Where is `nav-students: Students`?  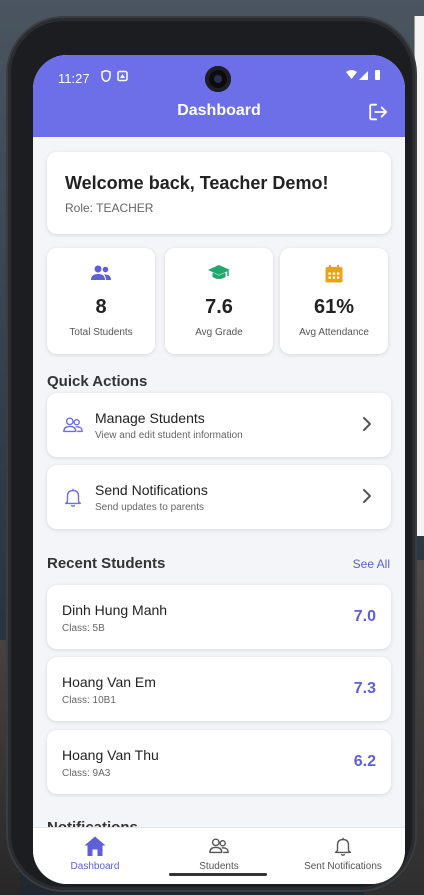 nav-students: Students is located at coordinates (219, 853).